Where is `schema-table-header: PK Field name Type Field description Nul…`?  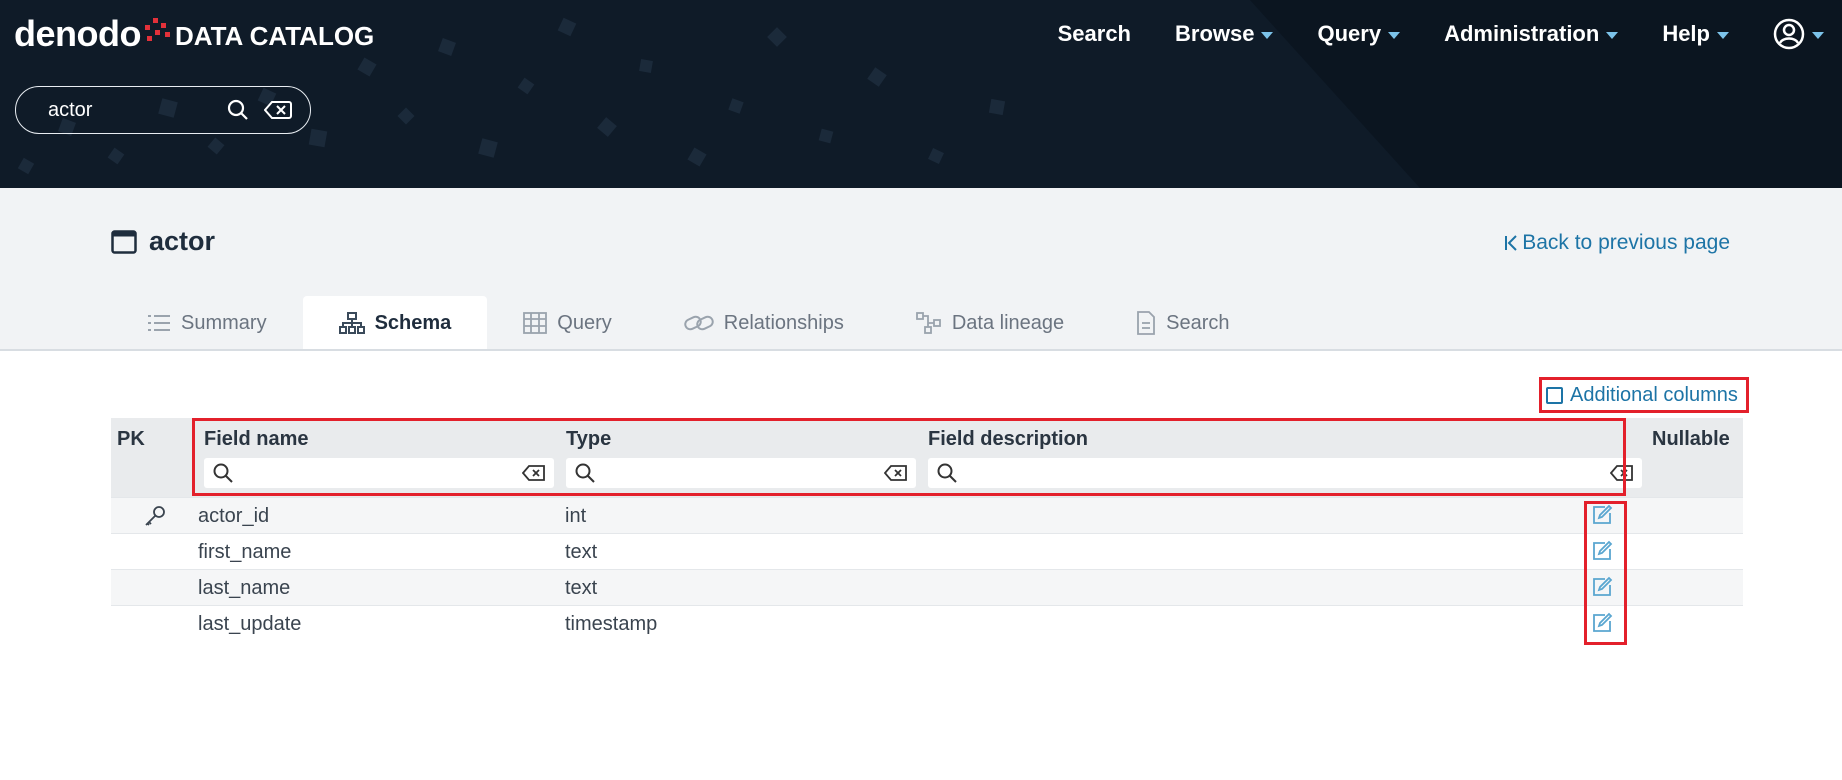
schema-table-header: PK Field name Type Field description Nul… is located at coordinates (927, 457).